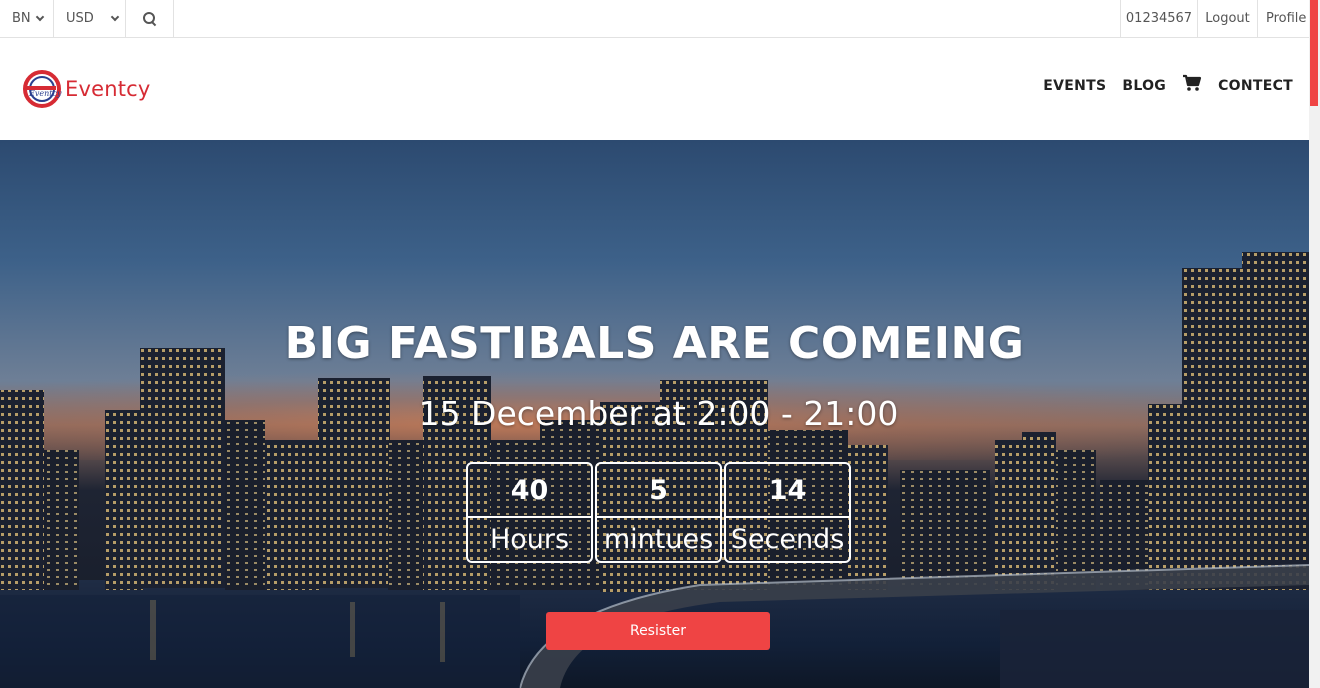 This screenshot has width=1320, height=688. Describe the element at coordinates (45, 93) in the screenshot. I see `logo-mark-text: Eventcy` at that location.